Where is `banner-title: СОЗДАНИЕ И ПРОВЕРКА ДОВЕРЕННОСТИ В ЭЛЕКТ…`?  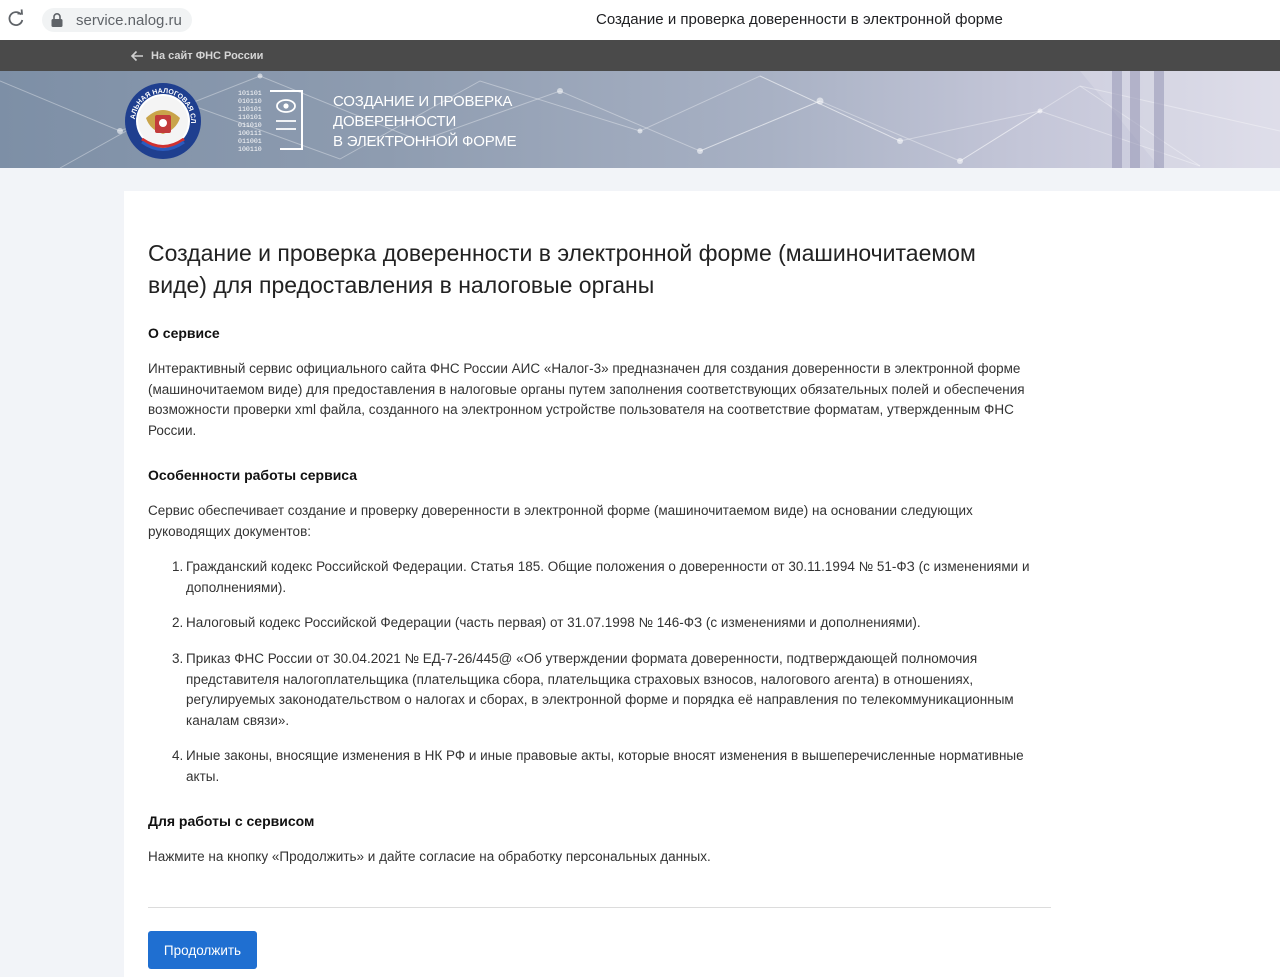
banner-title: СОЗДАНИЕ И ПРОВЕРКА ДОВЕРЕННОСТИ В ЭЛЕКТ… is located at coordinates (443, 122).